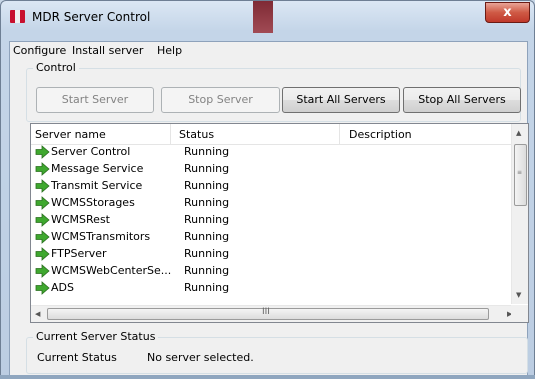 This screenshot has height=379, width=535. Describe the element at coordinates (519, 214) in the screenshot. I see `vertical-scrollbar: ▲ ≡ ▼` at that location.